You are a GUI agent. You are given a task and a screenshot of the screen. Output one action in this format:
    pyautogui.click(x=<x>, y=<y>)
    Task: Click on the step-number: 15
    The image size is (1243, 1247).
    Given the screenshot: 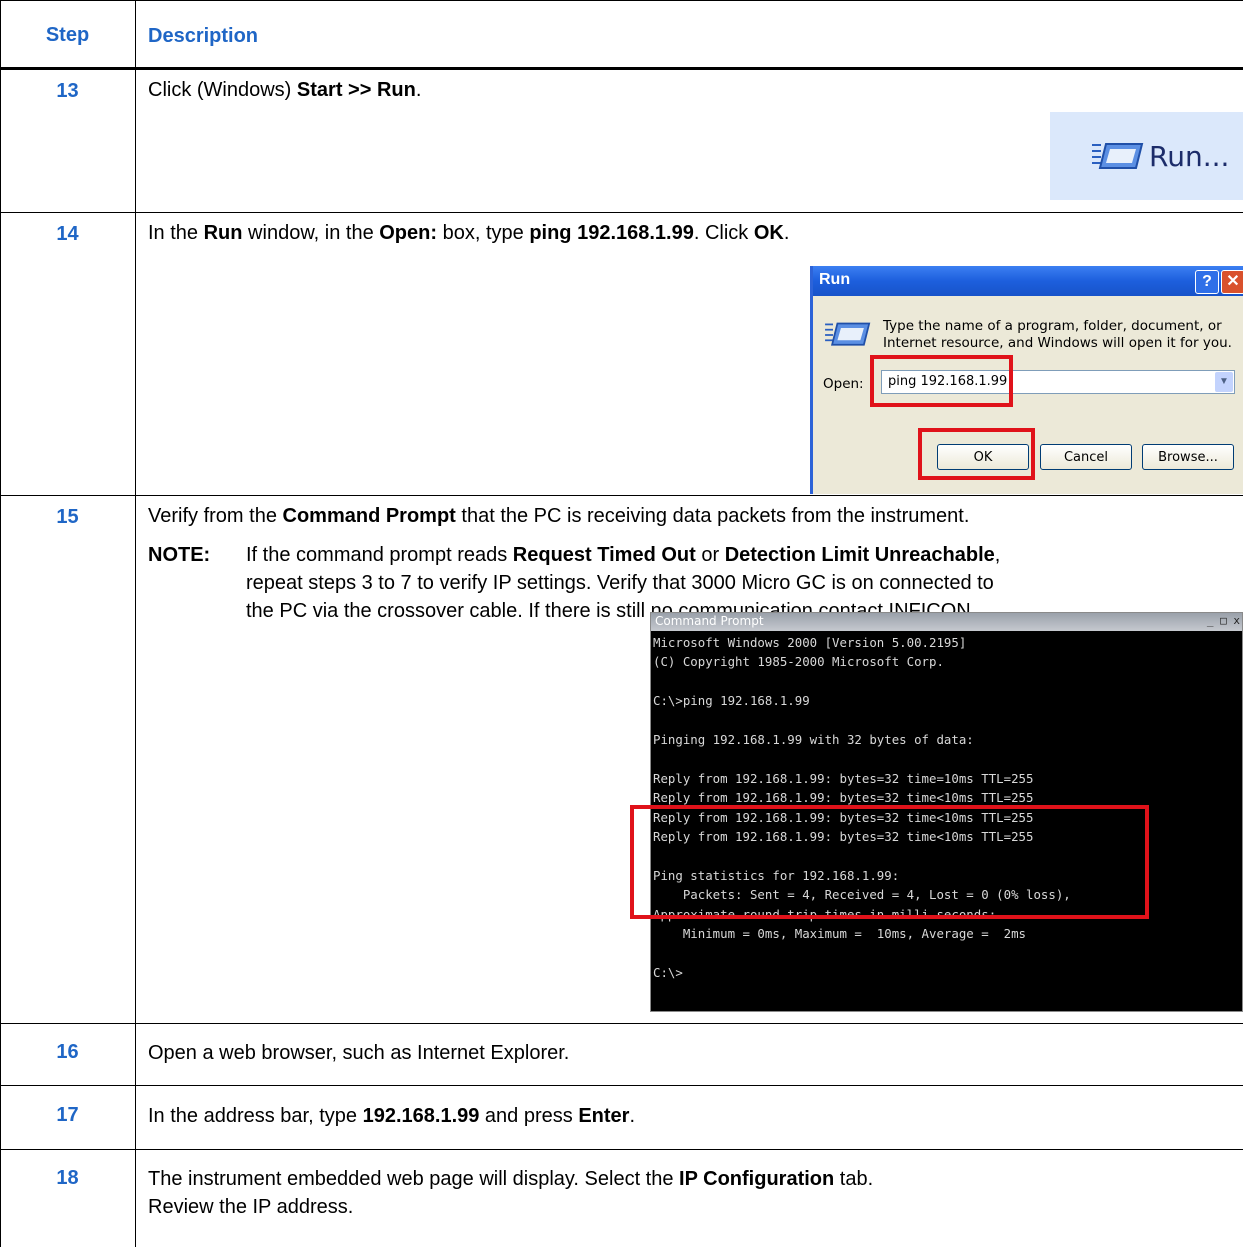 What is the action you would take?
    pyautogui.click(x=67, y=517)
    